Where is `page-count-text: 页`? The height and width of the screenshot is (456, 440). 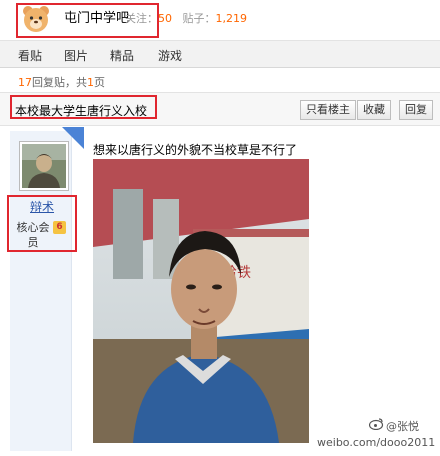 page-count-text: 页 is located at coordinates (99, 82).